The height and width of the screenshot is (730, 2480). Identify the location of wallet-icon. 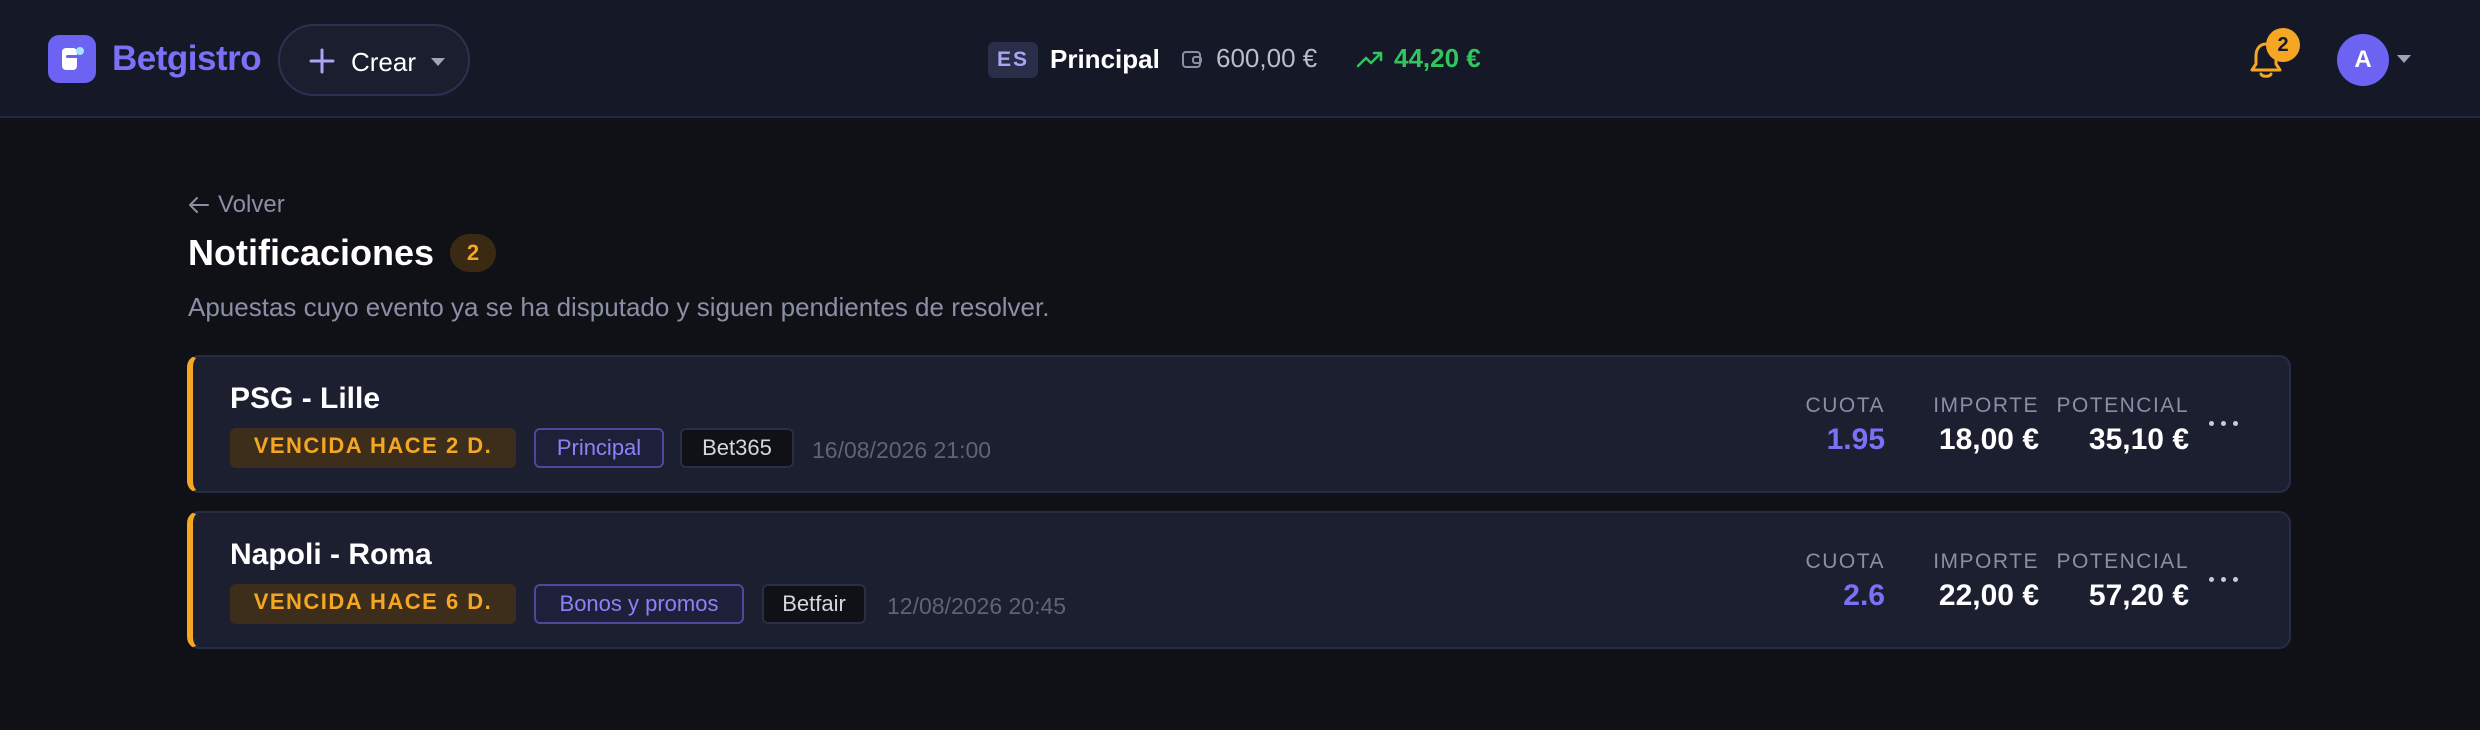
(1192, 59).